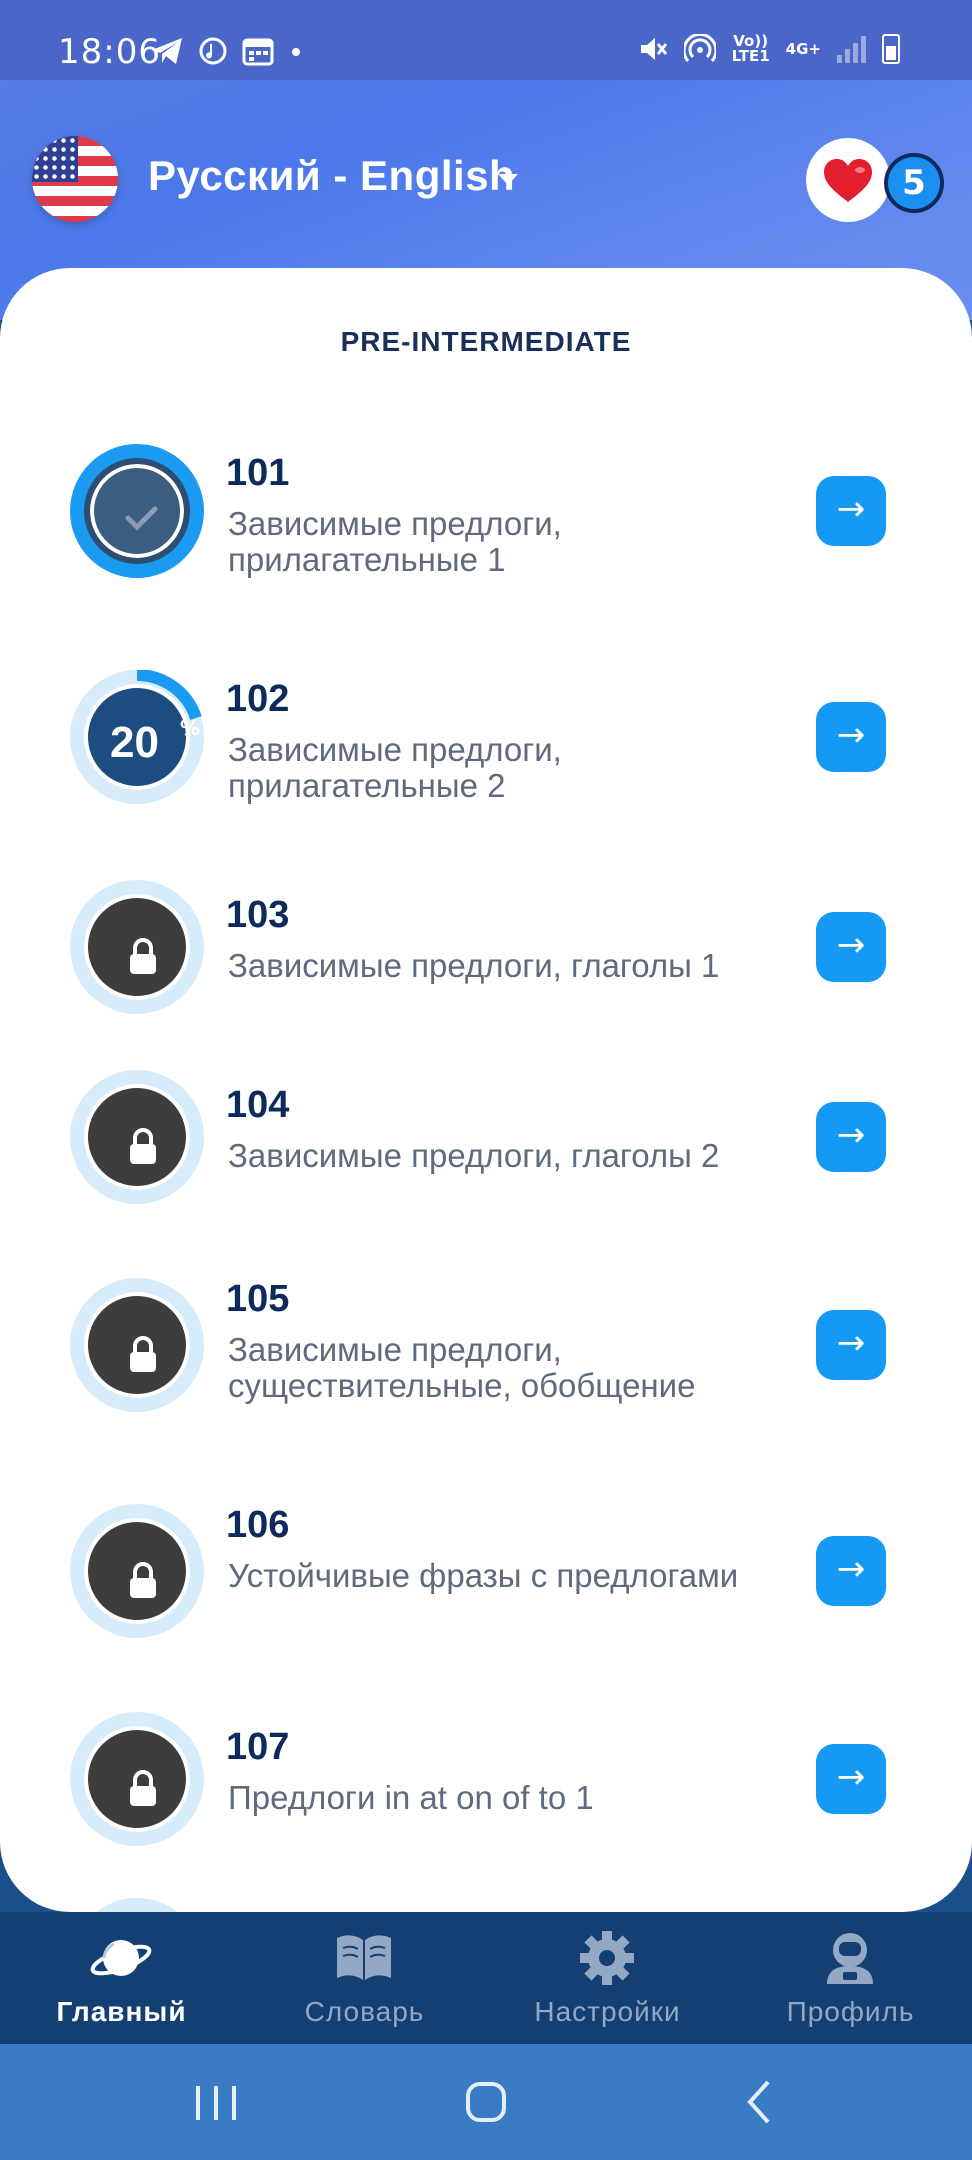  What do you see at coordinates (395, 767) in the screenshot?
I see `lesson-title: Зависимые предлоги, прилагательные 2` at bounding box center [395, 767].